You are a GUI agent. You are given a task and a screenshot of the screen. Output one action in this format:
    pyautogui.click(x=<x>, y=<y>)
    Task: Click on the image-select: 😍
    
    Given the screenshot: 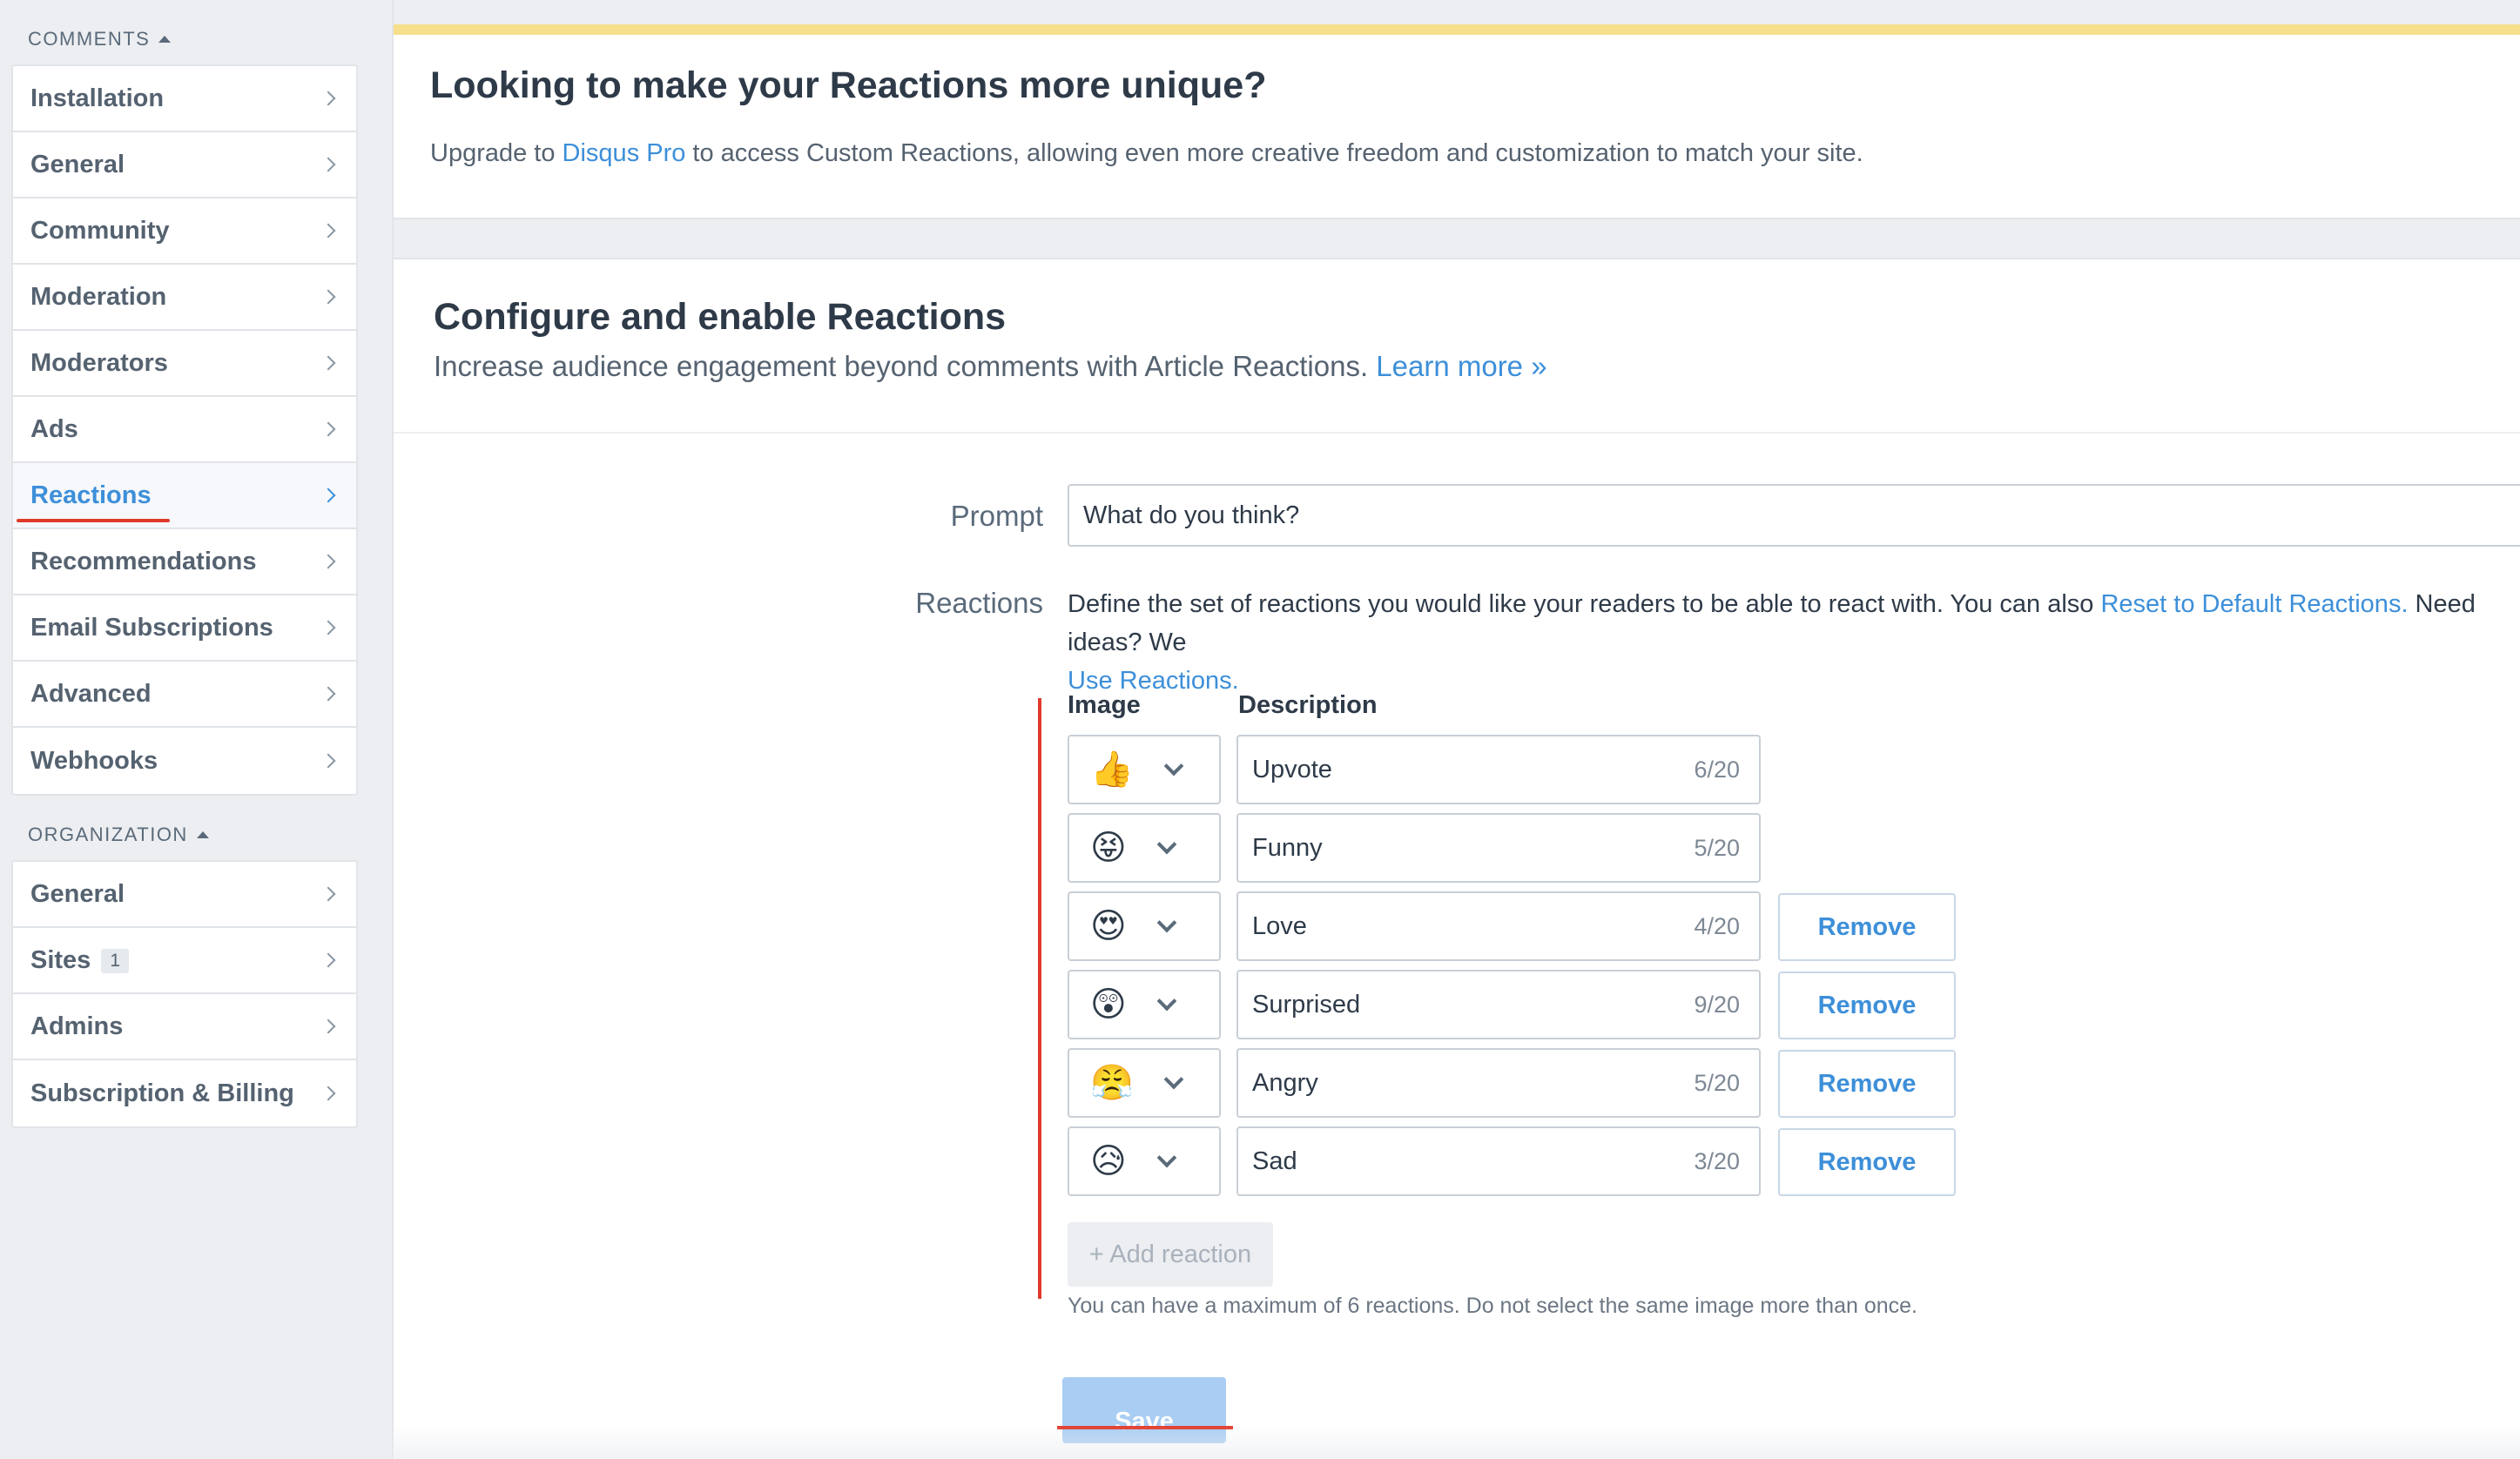 What is the action you would take?
    pyautogui.click(x=1144, y=926)
    